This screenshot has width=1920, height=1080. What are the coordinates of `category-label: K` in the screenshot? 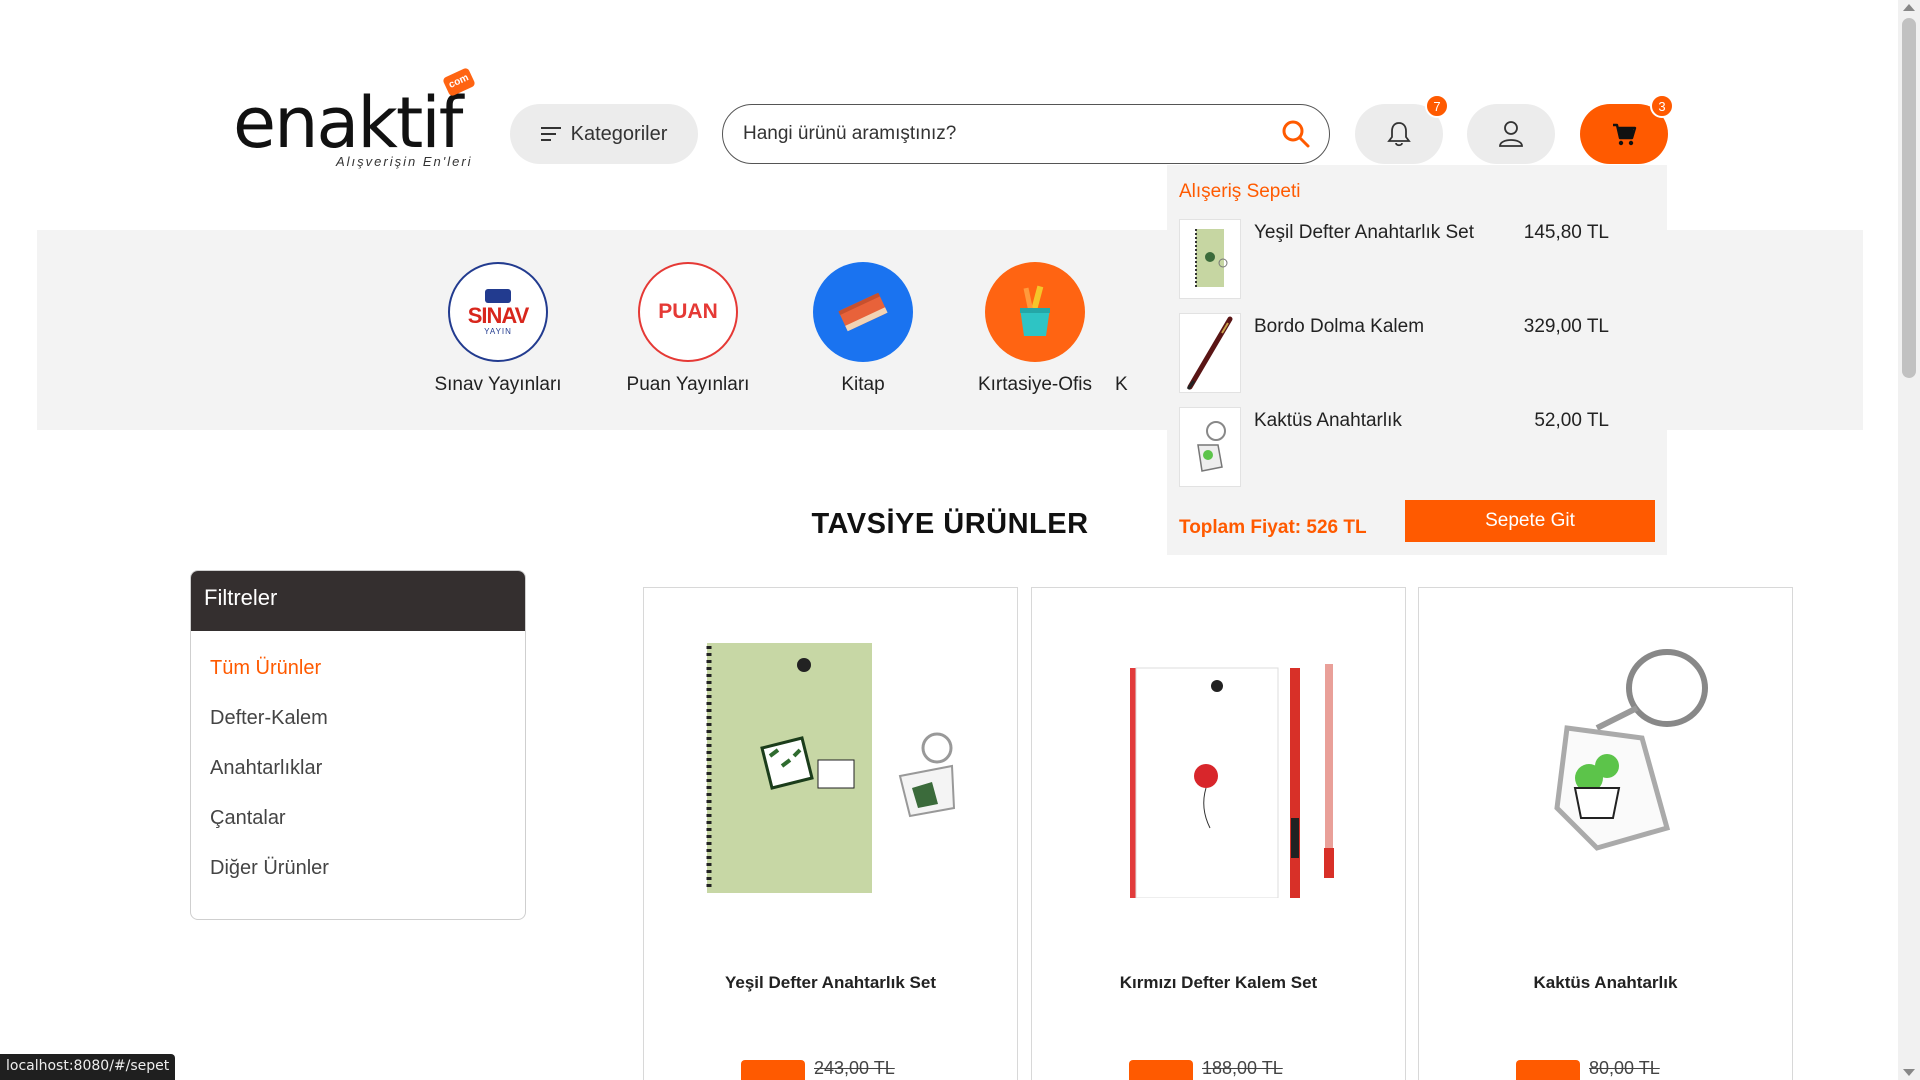 It's located at (1121, 384).